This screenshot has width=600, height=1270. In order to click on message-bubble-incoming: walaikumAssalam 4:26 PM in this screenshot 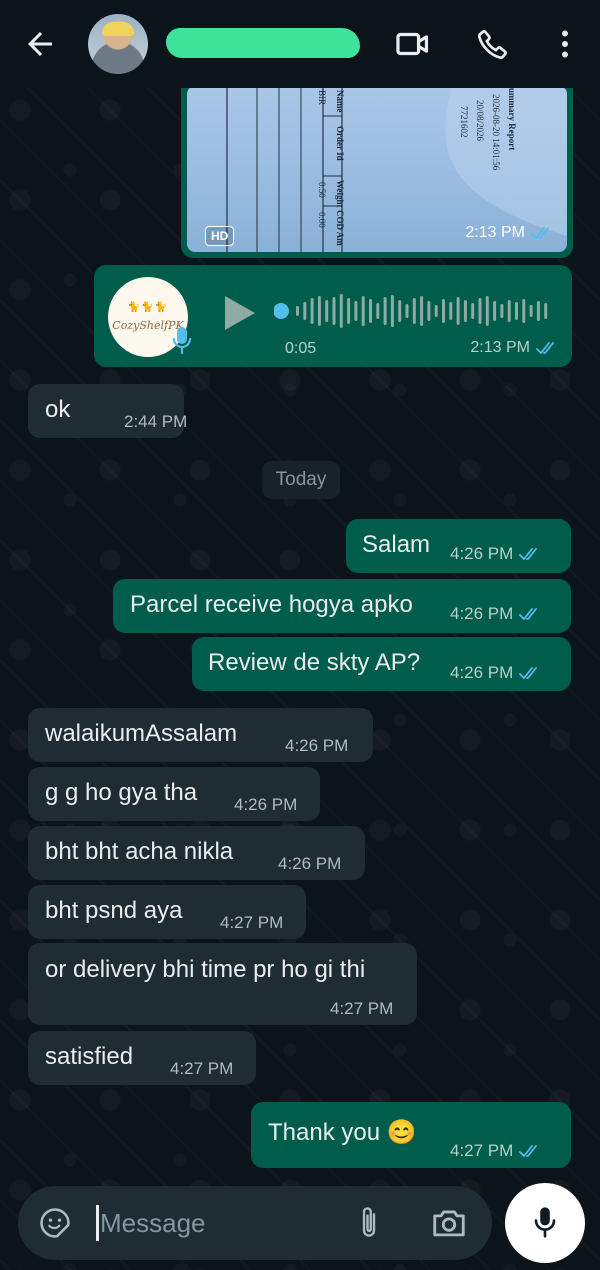, I will do `click(200, 735)`.